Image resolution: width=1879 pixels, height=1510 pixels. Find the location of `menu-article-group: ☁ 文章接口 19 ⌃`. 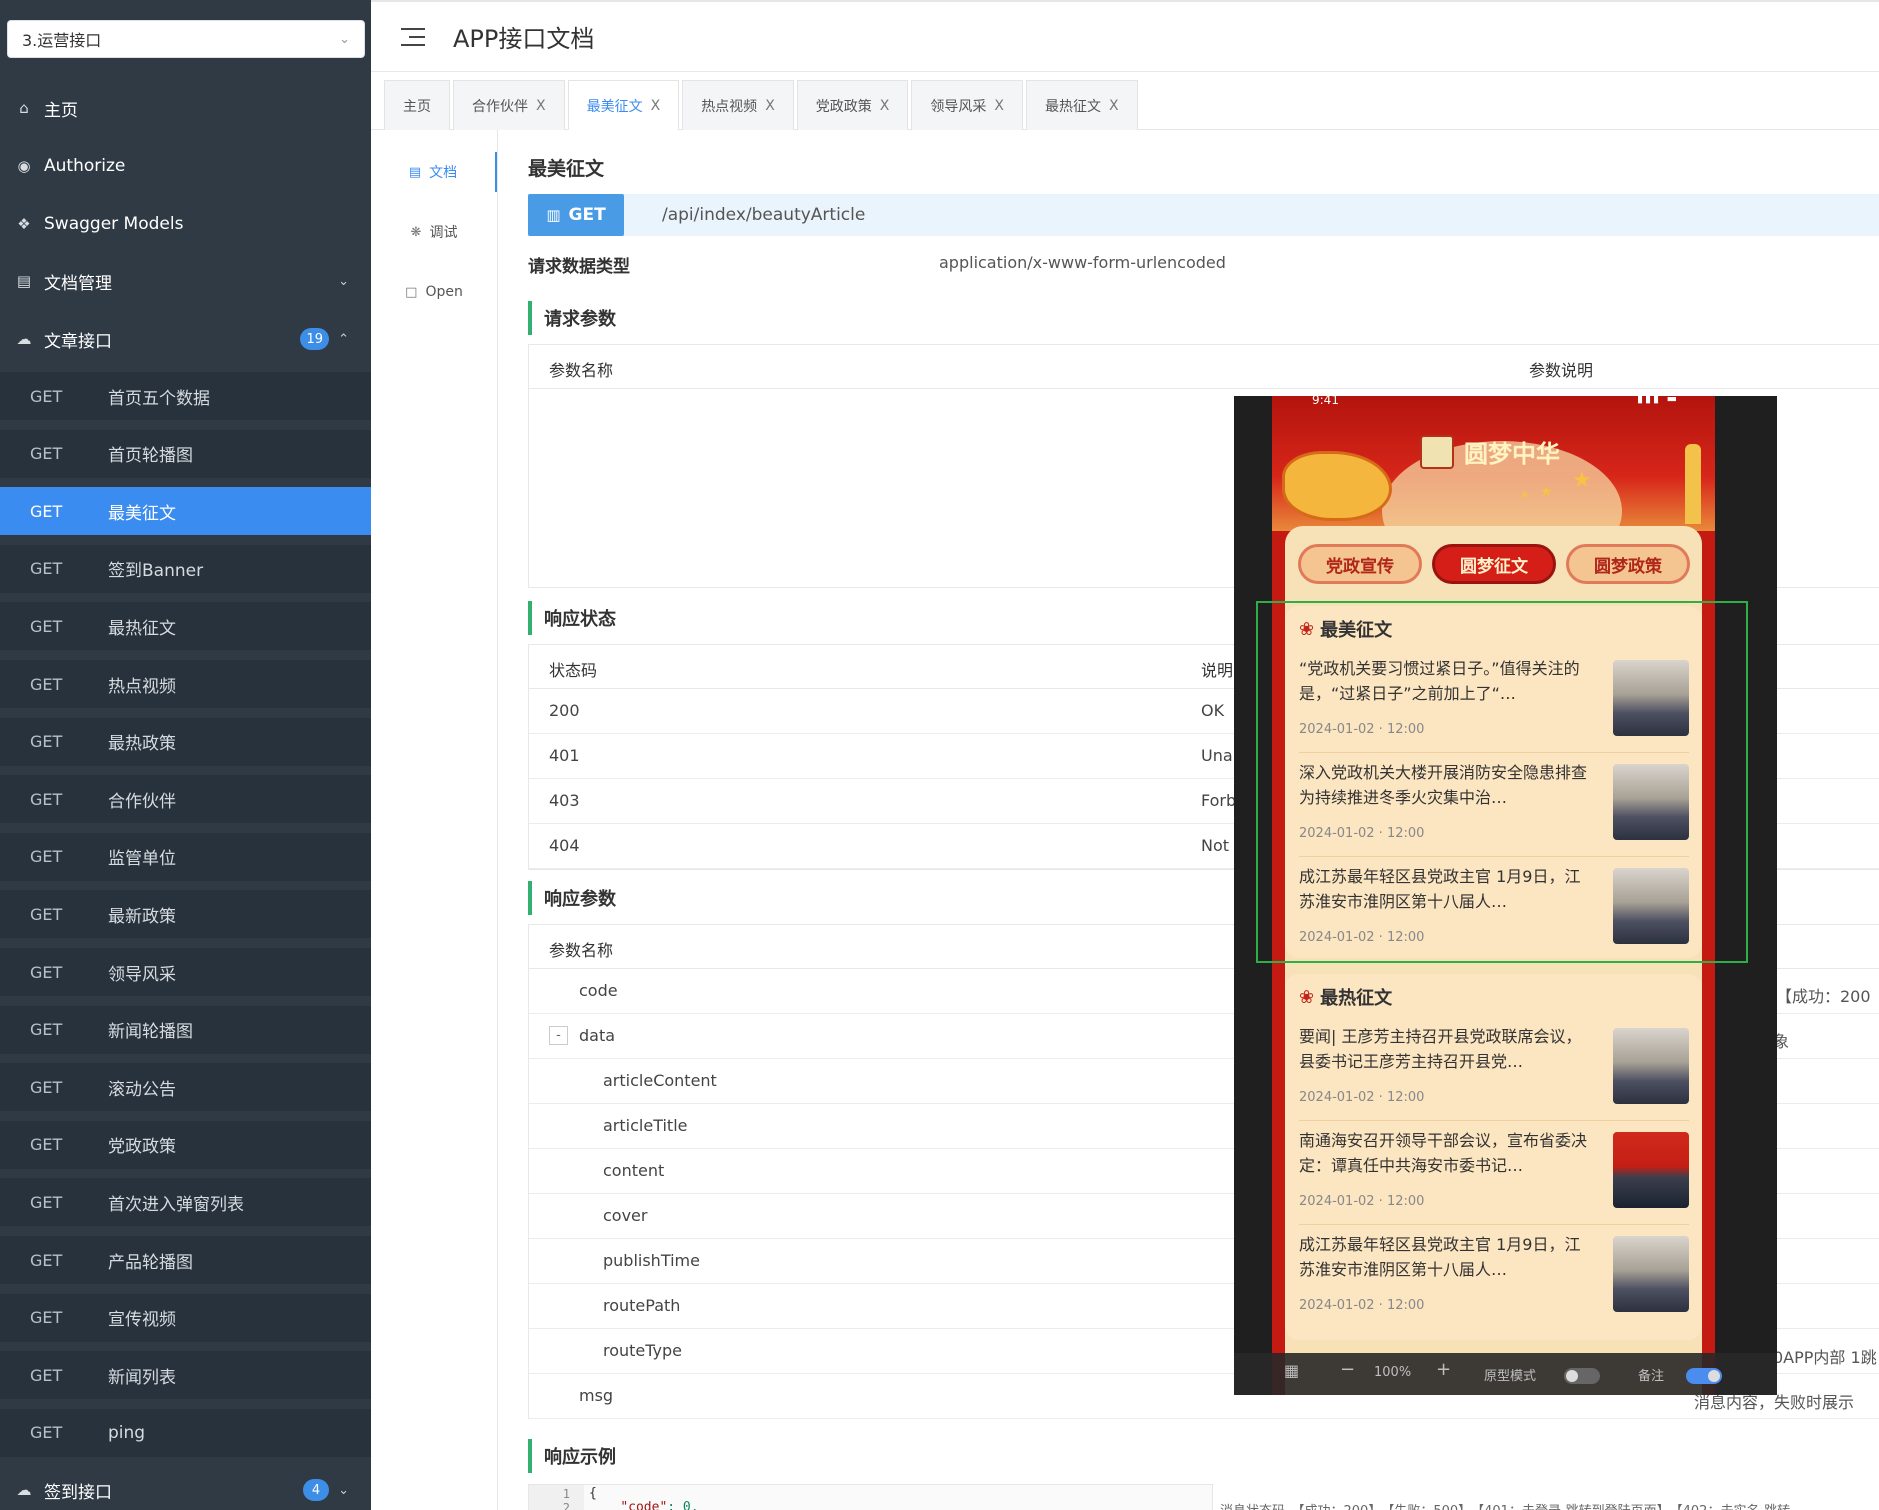

menu-article-group: ☁ 文章接口 19 ⌃ is located at coordinates (185, 339).